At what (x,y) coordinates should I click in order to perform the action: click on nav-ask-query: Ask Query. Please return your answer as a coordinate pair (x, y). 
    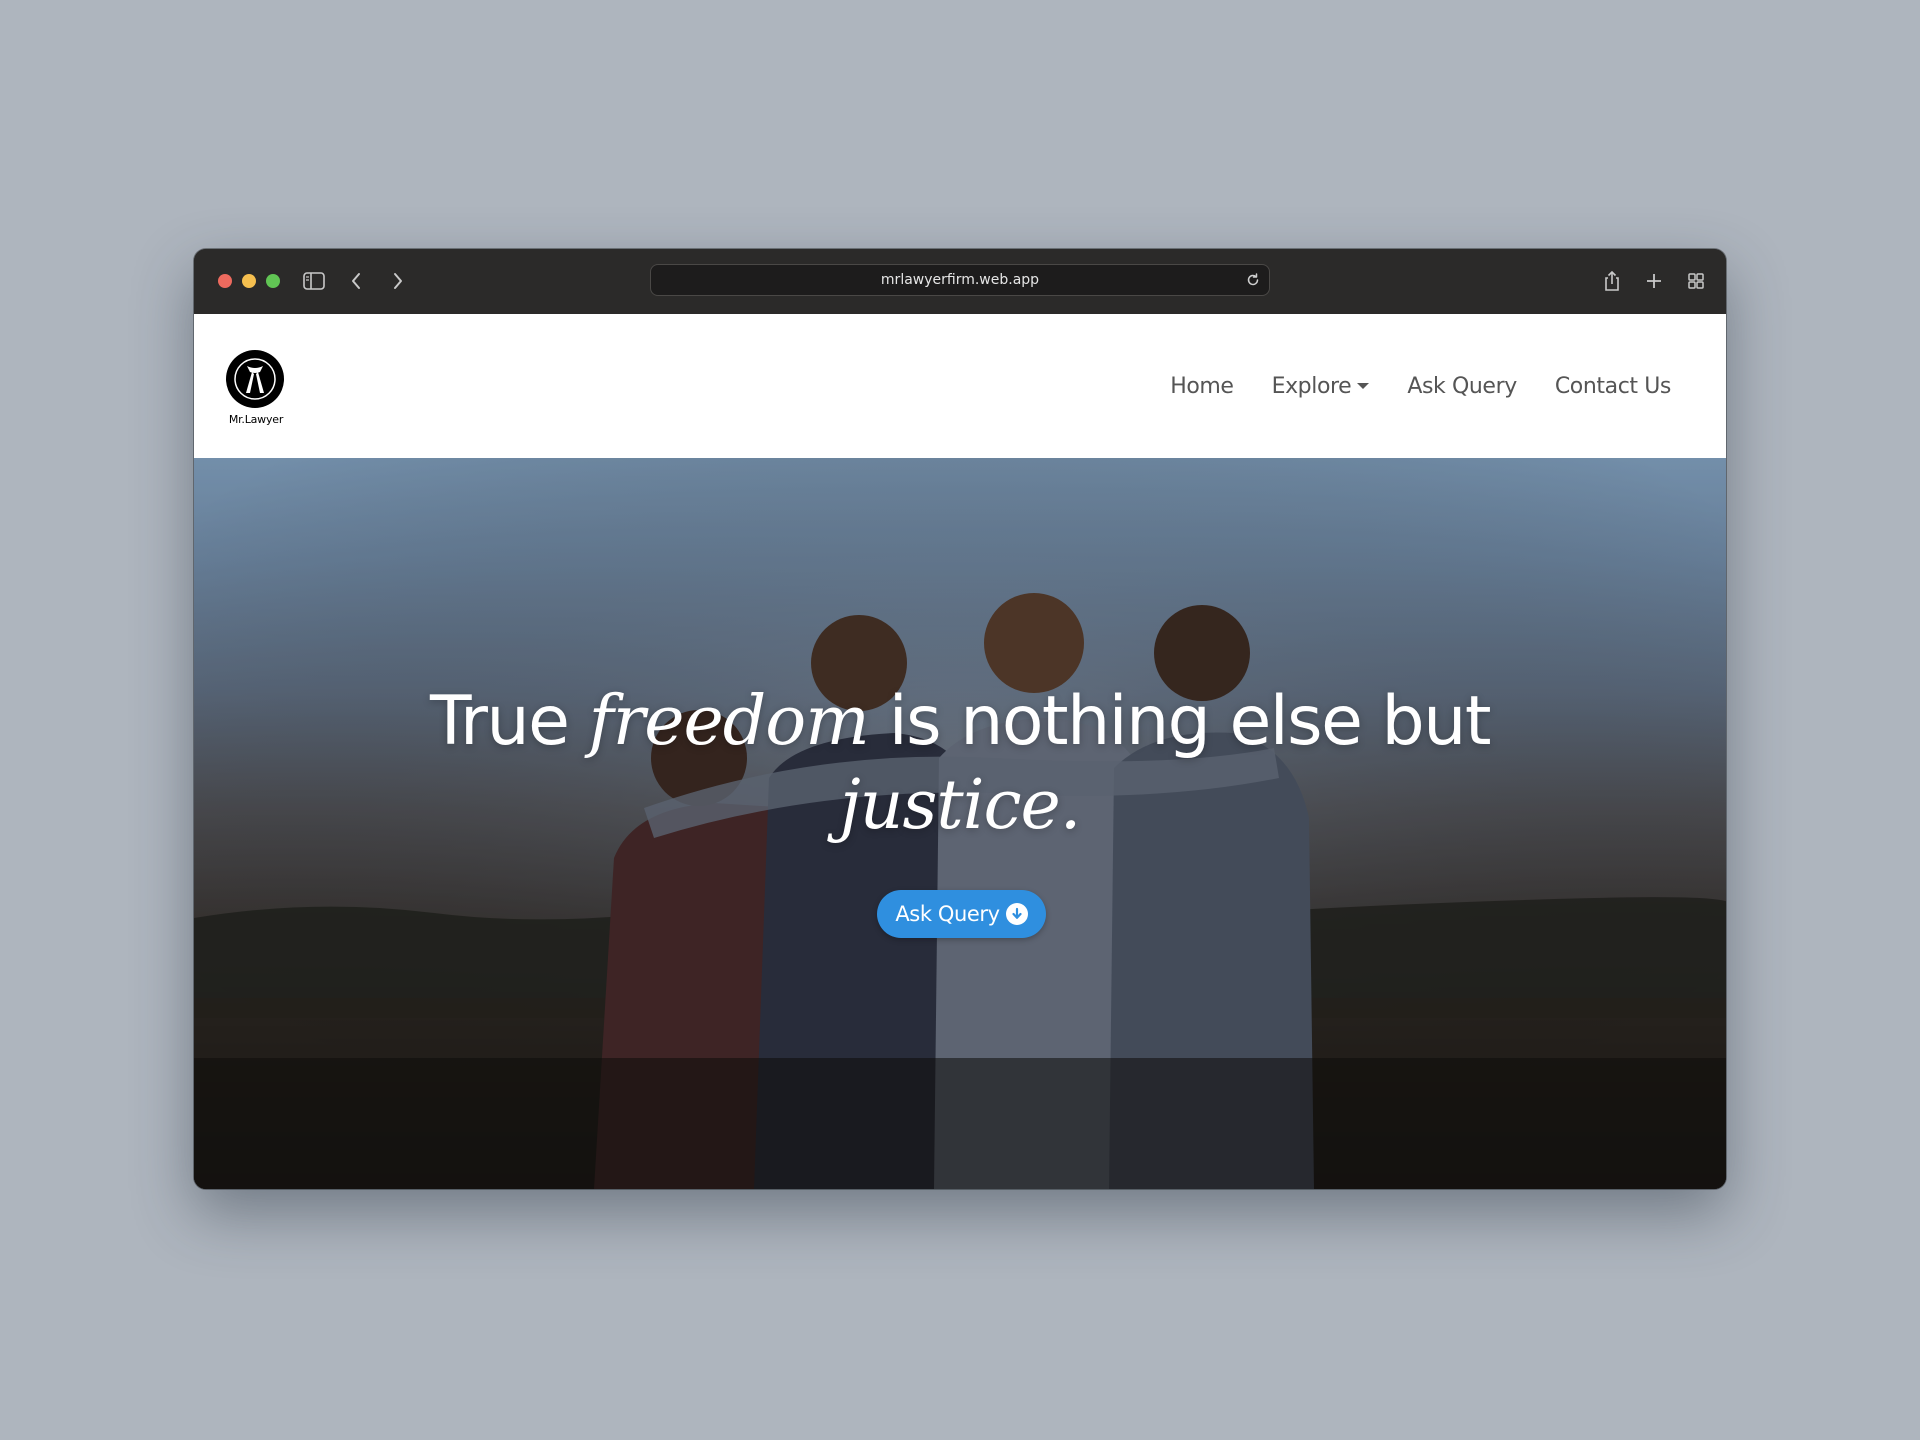
    Looking at the image, I should click on (1462, 386).